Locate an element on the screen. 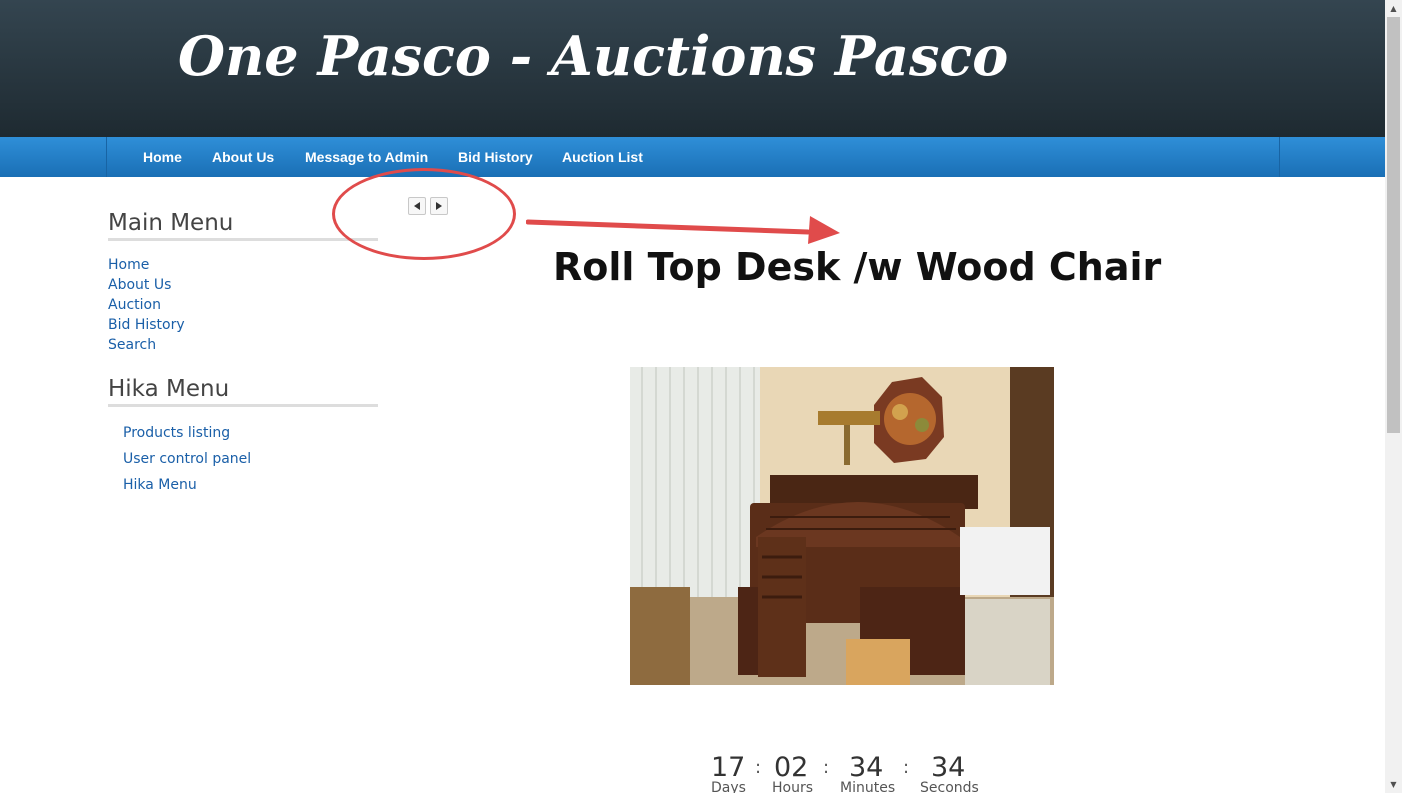 The image size is (1402, 793). main-menu-item-home: Home is located at coordinates (128, 265).